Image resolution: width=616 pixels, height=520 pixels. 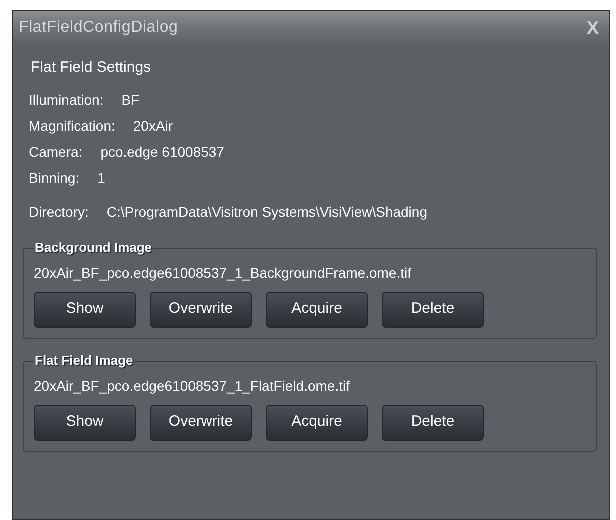 I want to click on info-label: Binning:, so click(x=54, y=178).